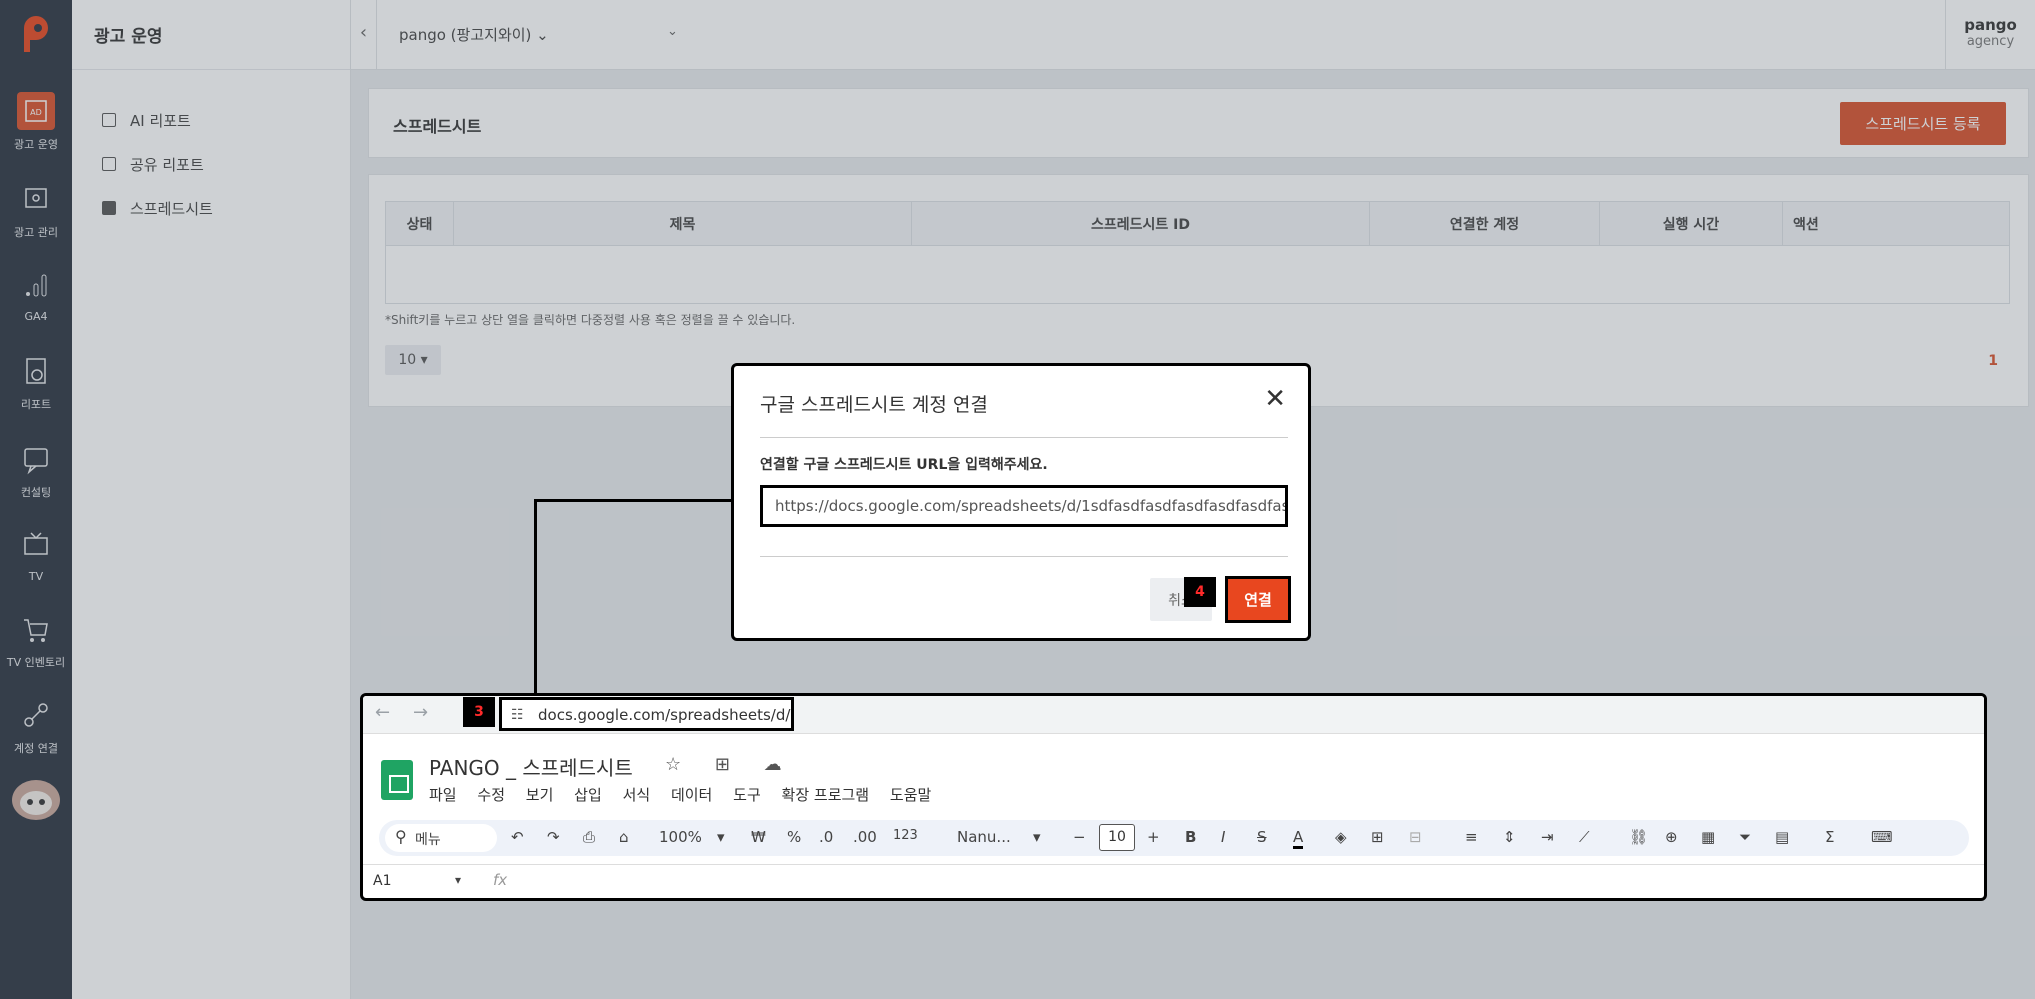 The image size is (2035, 999). I want to click on google-sheets-icon, so click(397, 780).